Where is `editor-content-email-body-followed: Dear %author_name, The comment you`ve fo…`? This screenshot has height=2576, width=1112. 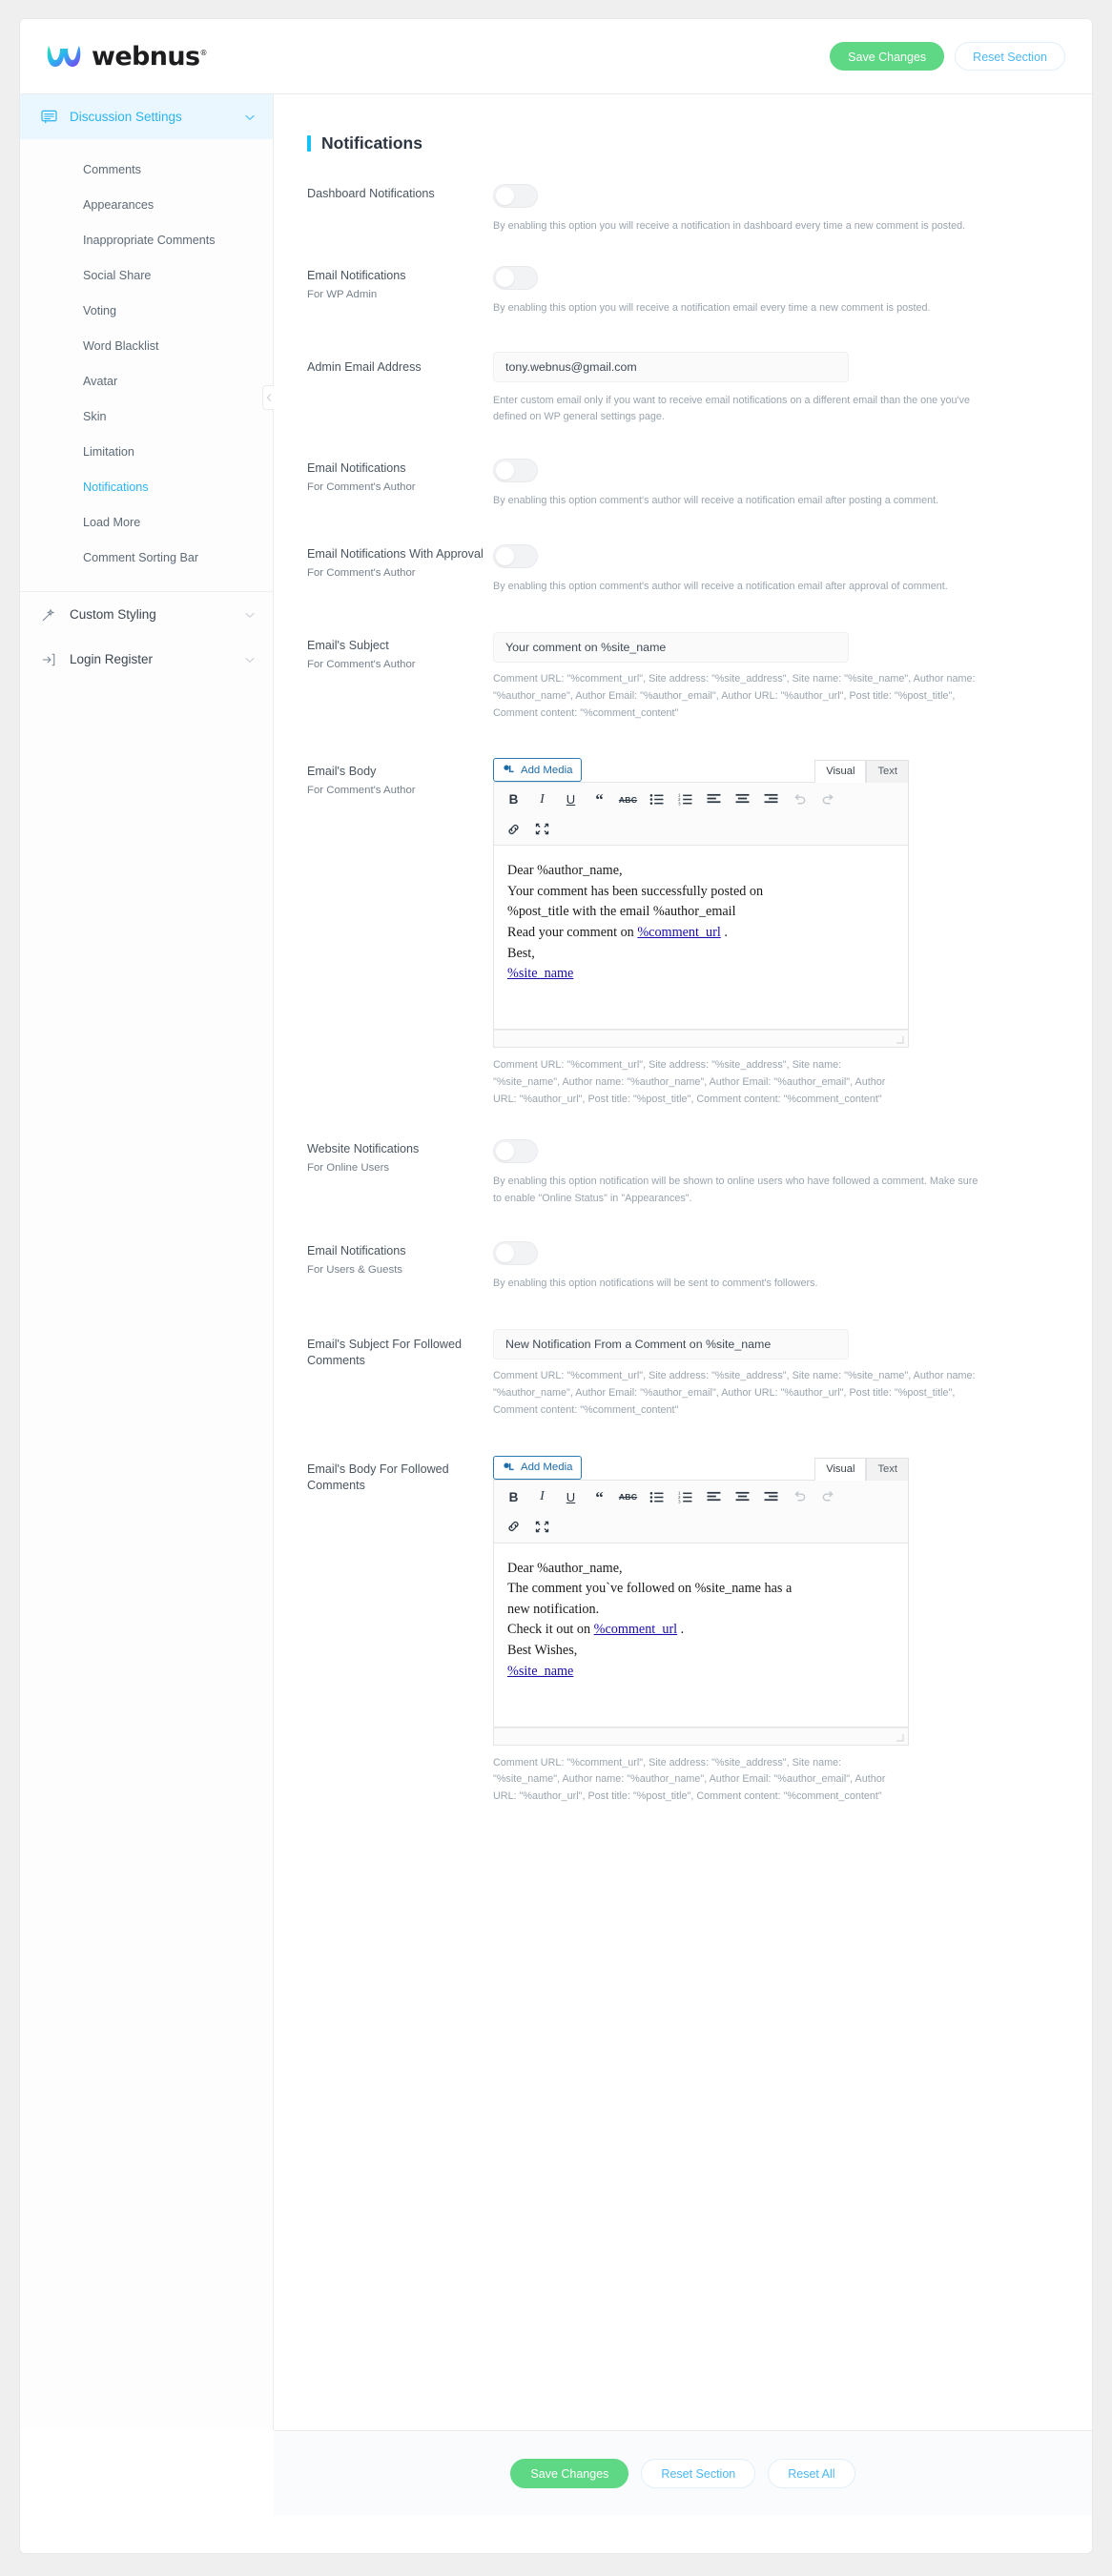
editor-content-email-body-followed: Dear %author_name, The comment you`ve fo… is located at coordinates (701, 1635).